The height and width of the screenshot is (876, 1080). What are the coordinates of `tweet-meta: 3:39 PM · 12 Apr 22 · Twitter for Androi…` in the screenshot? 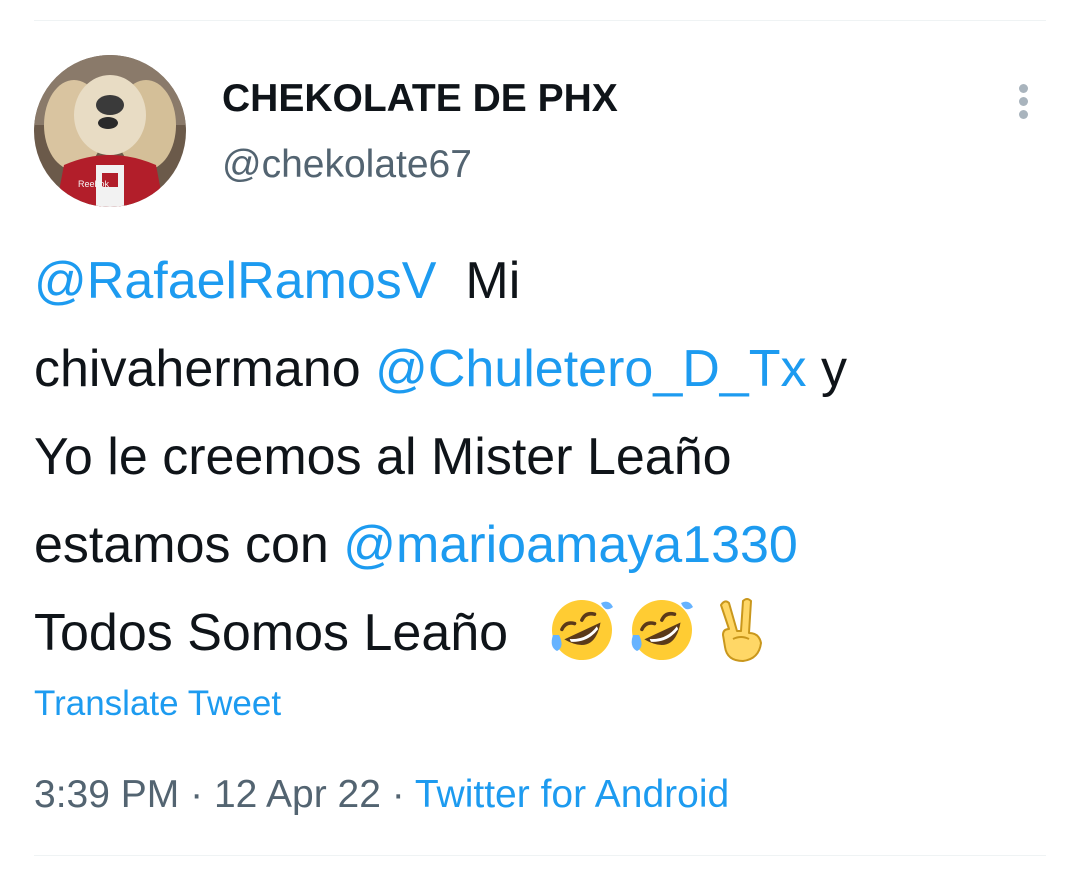 It's located at (381, 795).